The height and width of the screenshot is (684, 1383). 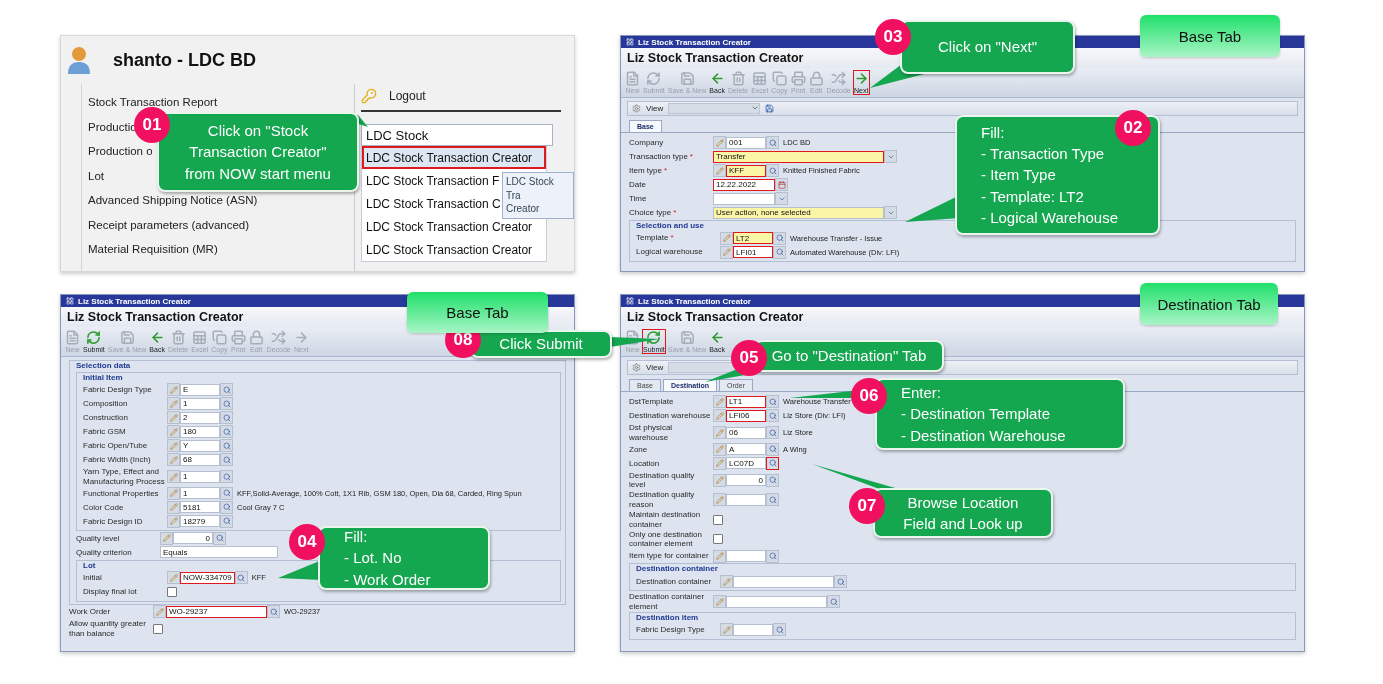 What do you see at coordinates (753, 252) in the screenshot?
I see `input-field: LFI01` at bounding box center [753, 252].